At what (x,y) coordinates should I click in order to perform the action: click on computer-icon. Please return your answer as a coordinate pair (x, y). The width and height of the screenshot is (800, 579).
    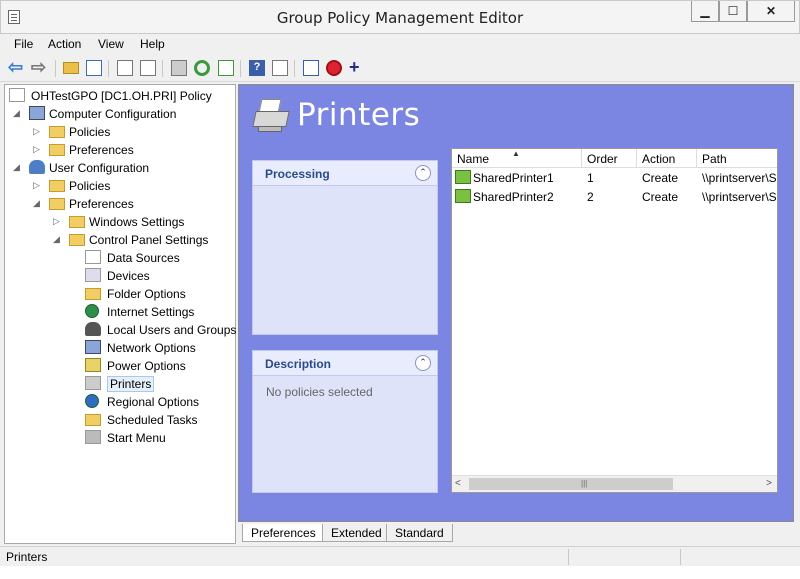
    Looking at the image, I should click on (37, 113).